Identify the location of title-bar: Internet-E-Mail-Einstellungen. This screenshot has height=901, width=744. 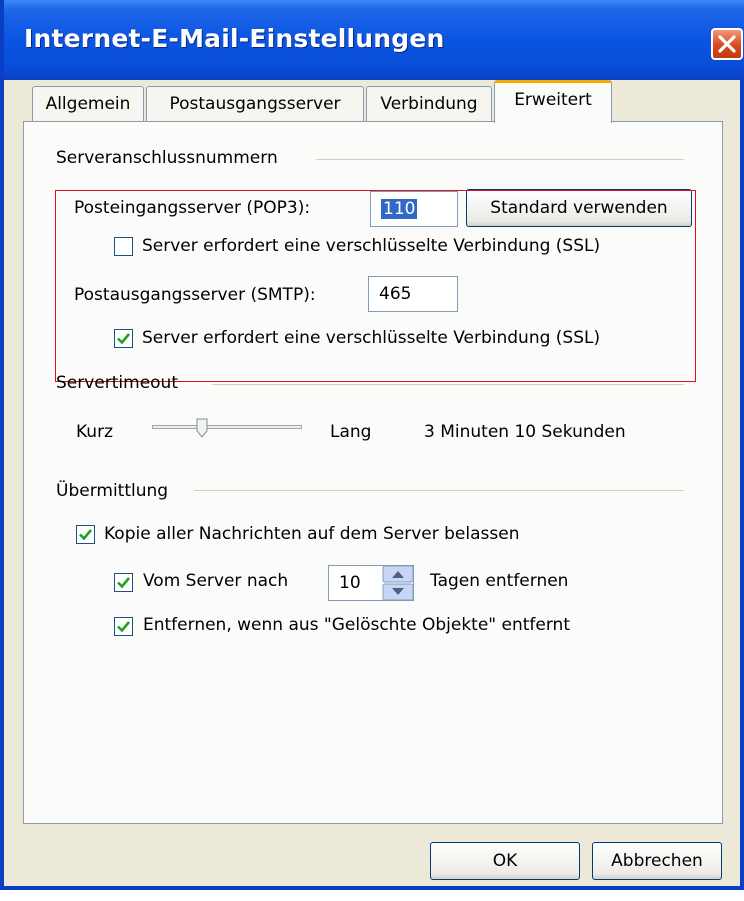
(374, 40).